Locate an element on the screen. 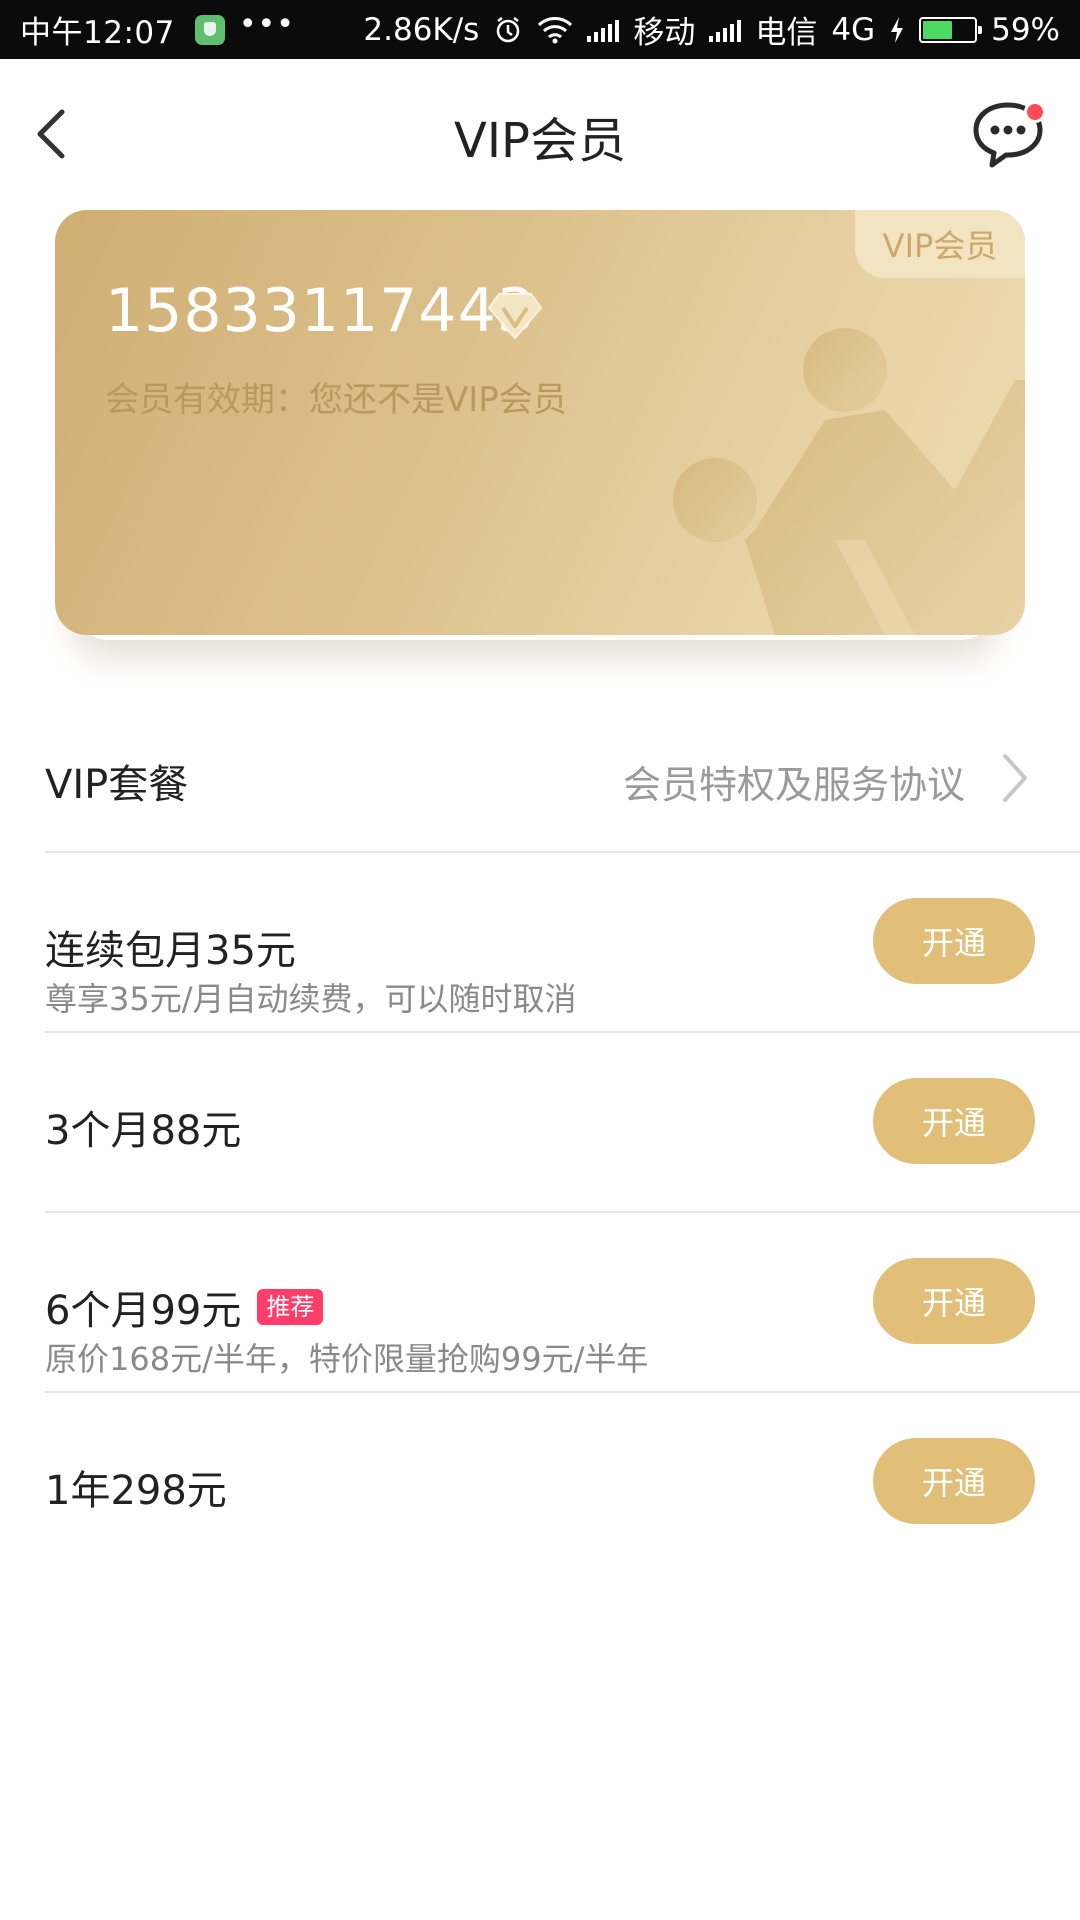  battery-icon is located at coordinates (951, 29).